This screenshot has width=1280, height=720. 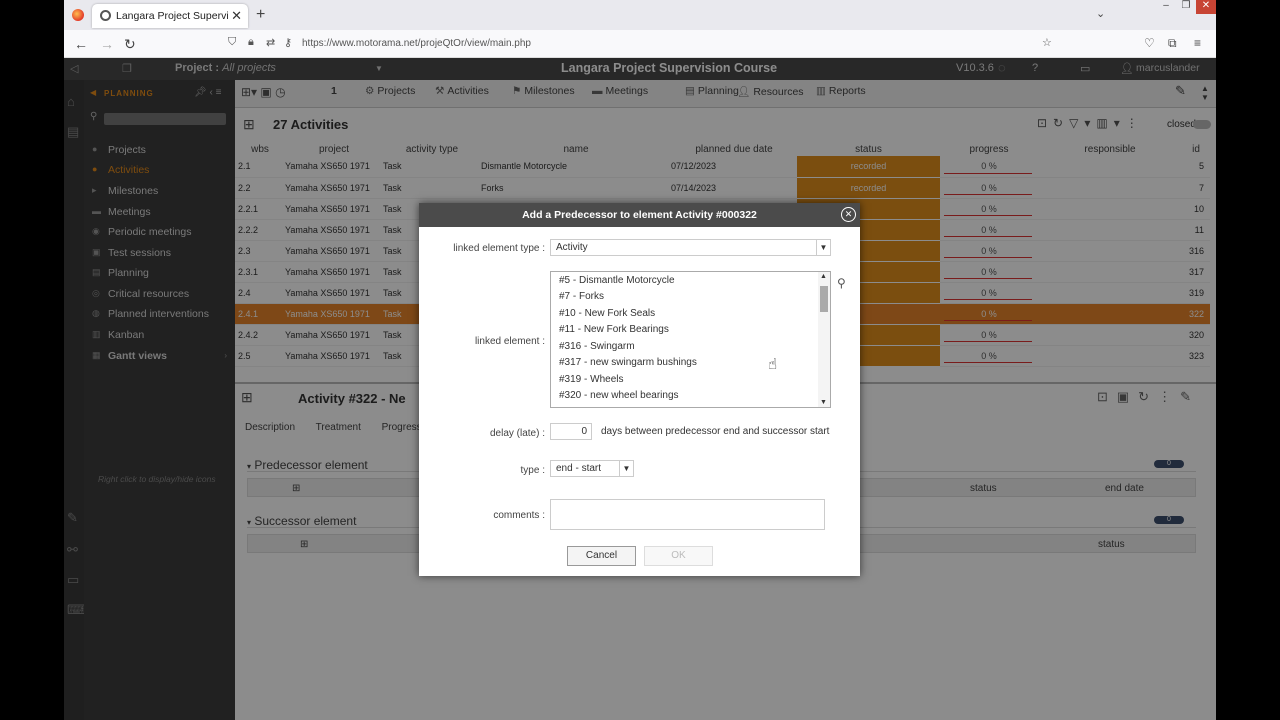 I want to click on shield-icon: ⛉, so click(x=232, y=42).